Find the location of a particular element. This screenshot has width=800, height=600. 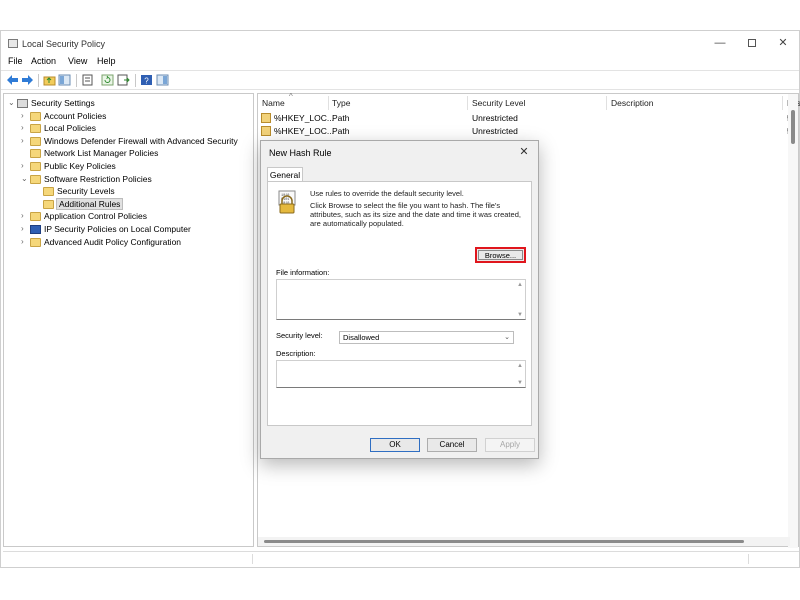

tree-item-label: Account Policies is located at coordinates (75, 115).